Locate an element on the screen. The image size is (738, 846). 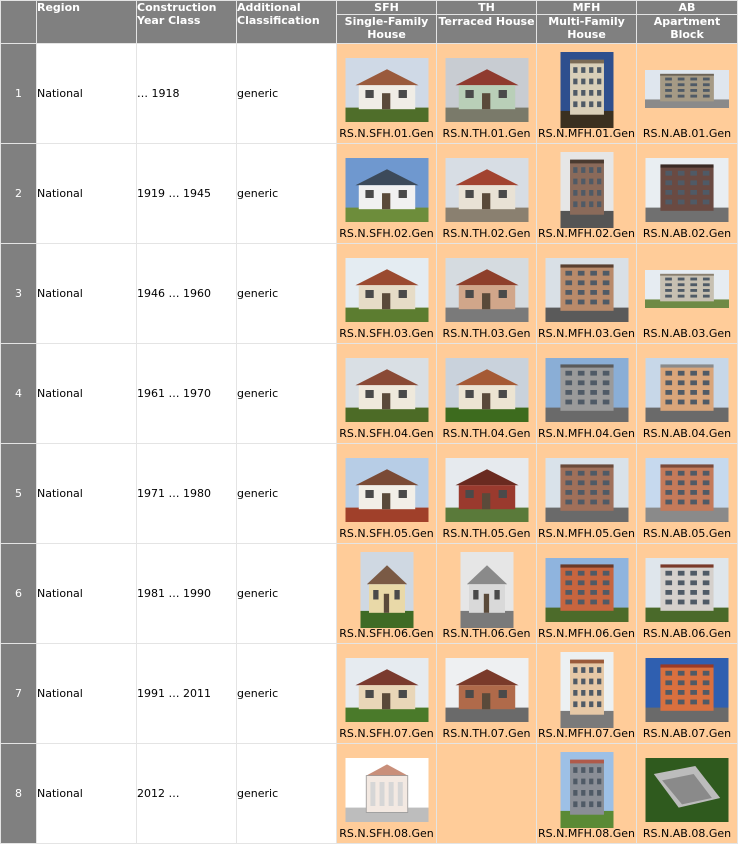
image-cell-content: RS.N.AB.08.Gen is located at coordinates (687, 793).